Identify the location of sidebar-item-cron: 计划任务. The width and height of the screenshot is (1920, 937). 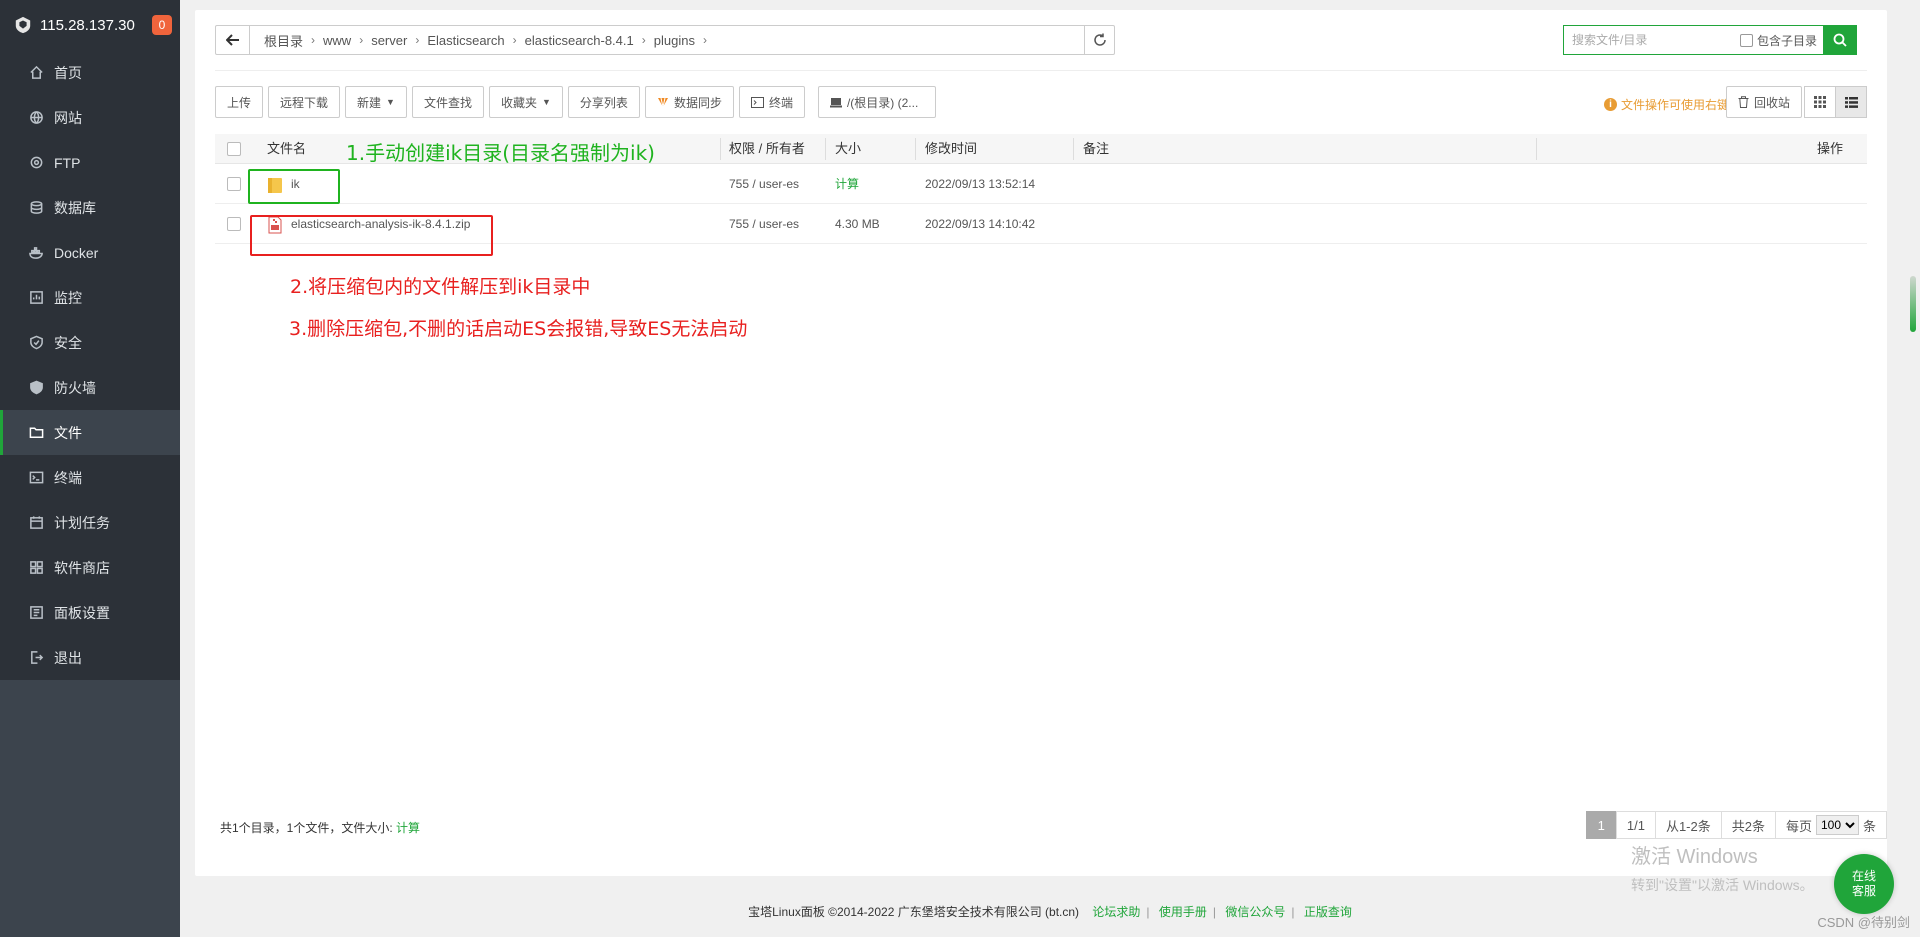
(90, 522).